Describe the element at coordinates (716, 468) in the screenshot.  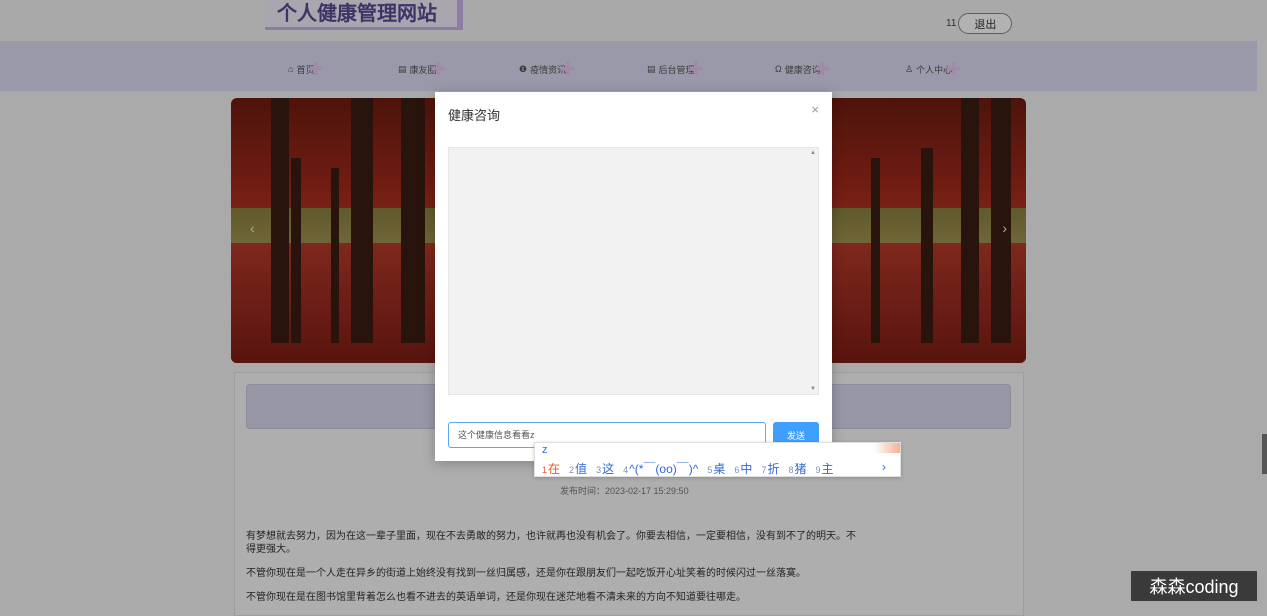
I see `ime-candidate: 5桌` at that location.